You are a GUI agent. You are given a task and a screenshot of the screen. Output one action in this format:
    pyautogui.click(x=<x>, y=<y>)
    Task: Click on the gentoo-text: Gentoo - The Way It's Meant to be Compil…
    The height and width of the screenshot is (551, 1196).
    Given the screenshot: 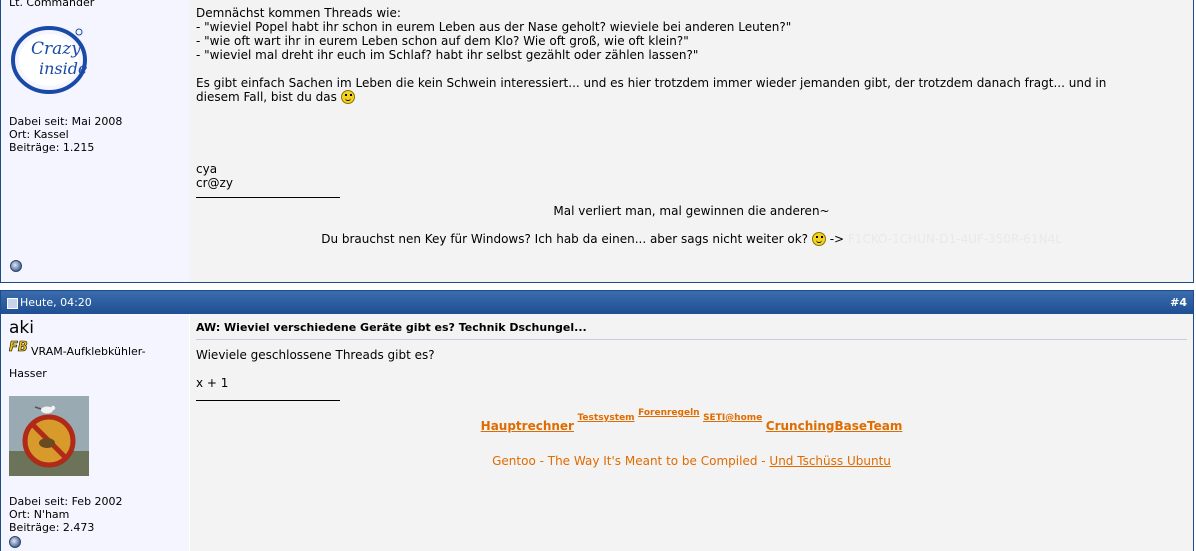 What is the action you would take?
    pyautogui.click(x=629, y=461)
    